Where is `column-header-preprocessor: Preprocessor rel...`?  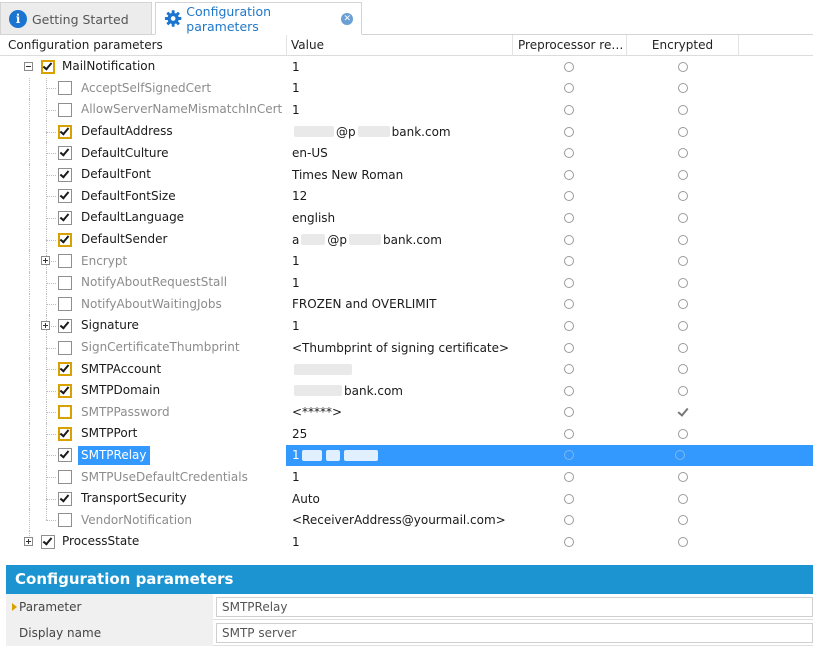 column-header-preprocessor: Preprocessor rel... is located at coordinates (569, 45).